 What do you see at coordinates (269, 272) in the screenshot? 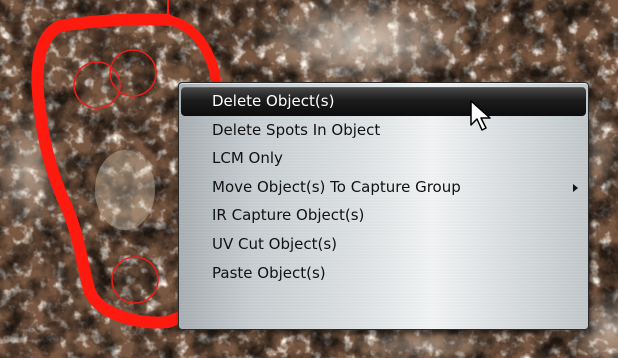
I see `menu-item-label: Paste Object(s)` at bounding box center [269, 272].